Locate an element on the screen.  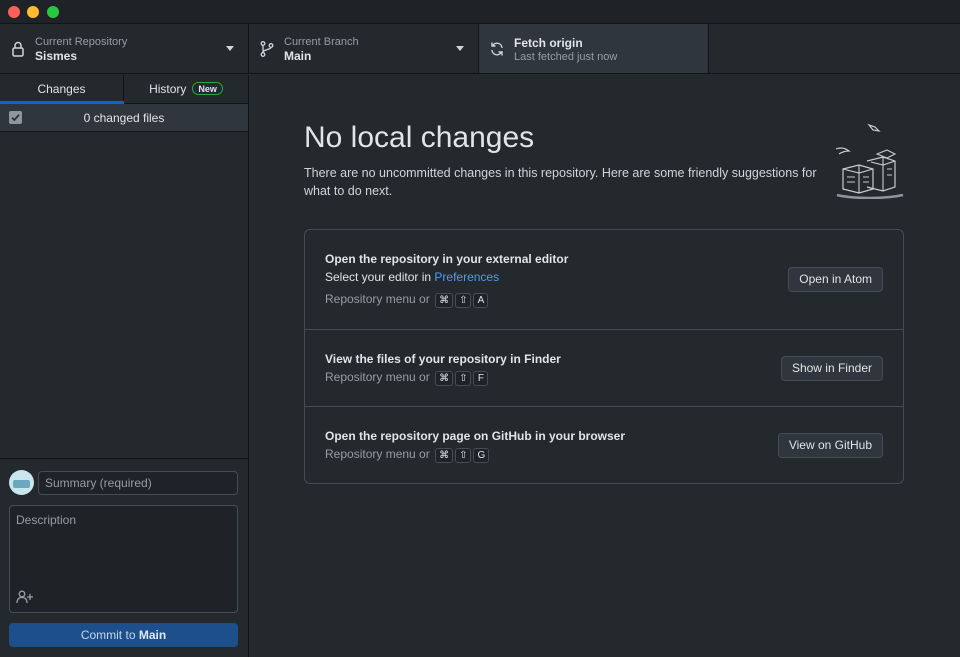
boxes-illustration-icon is located at coordinates (869, 161).